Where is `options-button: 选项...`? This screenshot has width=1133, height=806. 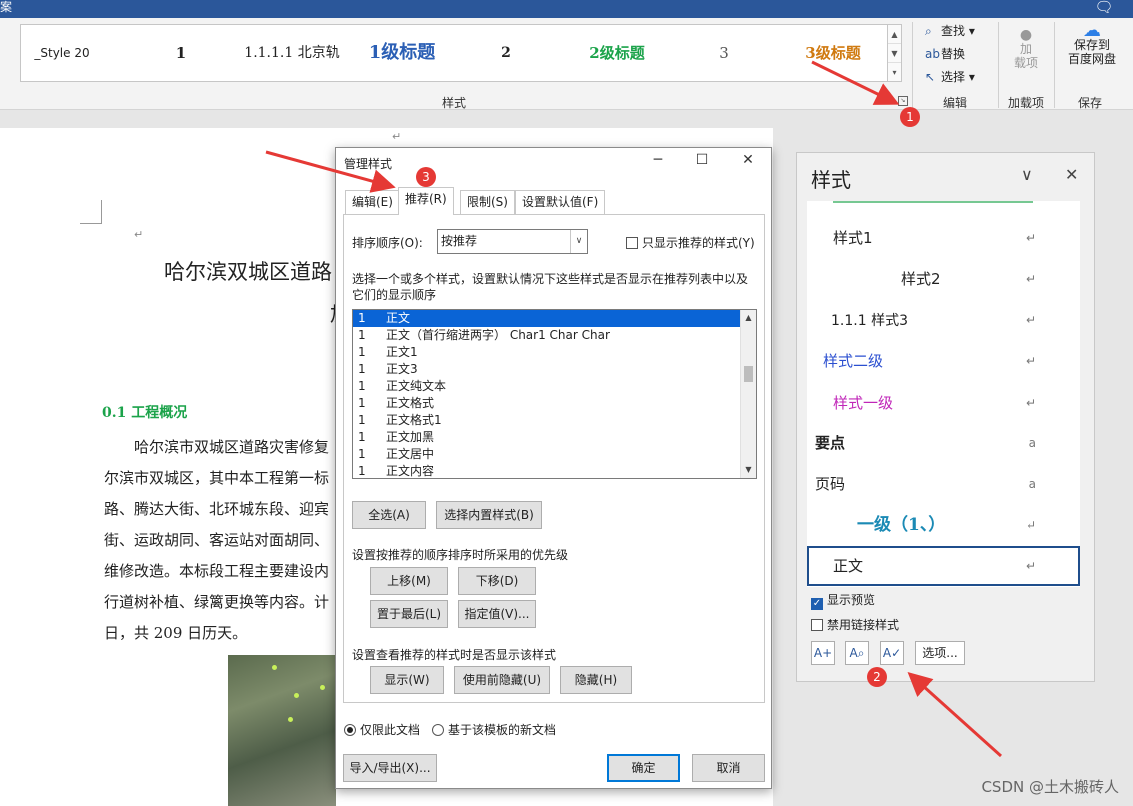
options-button: 选项... is located at coordinates (940, 653).